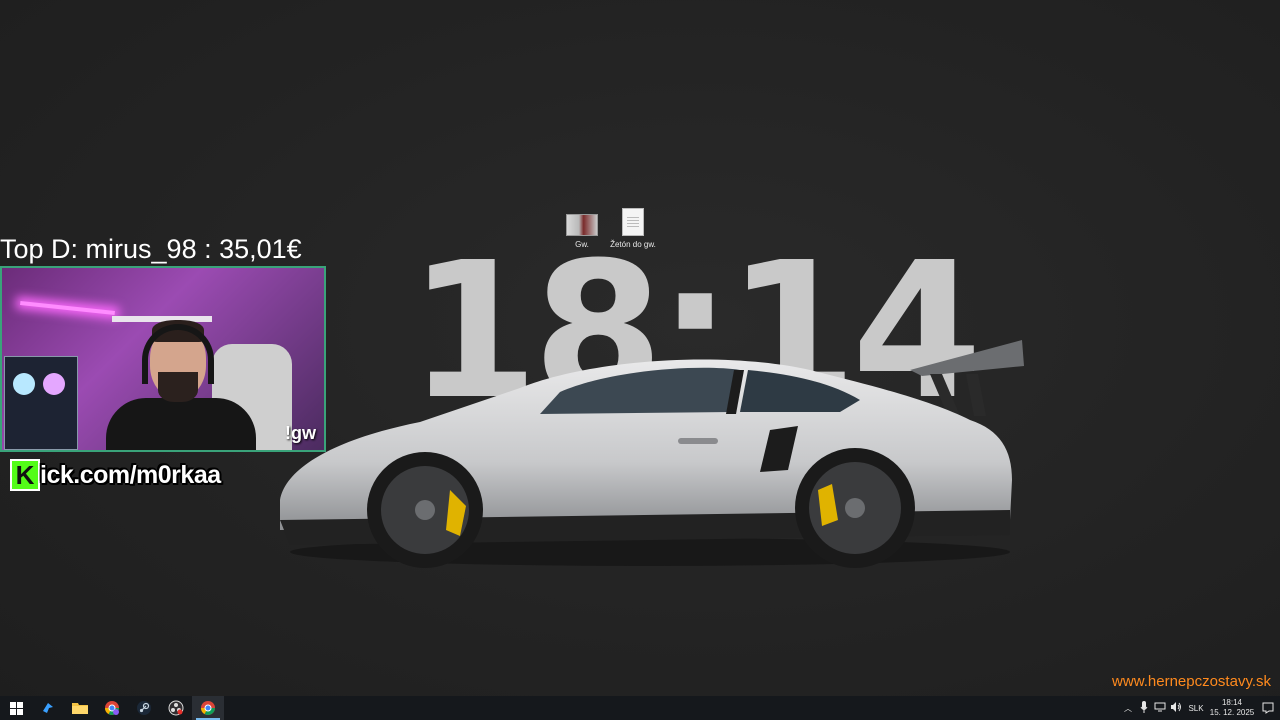 This screenshot has width=1280, height=720. I want to click on steam-icon, so click(144, 708).